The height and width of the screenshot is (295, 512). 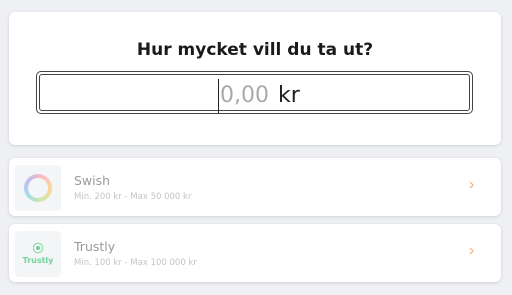 I want to click on withdraw-title: Hur mycket vill du ta ut?, so click(x=255, y=50).